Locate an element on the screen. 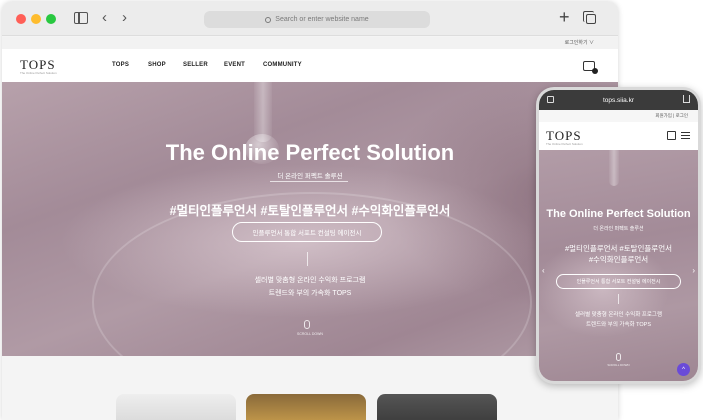 Image resolution: width=703 pixels, height=420 pixels. hamburger-menu-icon is located at coordinates (685, 135).